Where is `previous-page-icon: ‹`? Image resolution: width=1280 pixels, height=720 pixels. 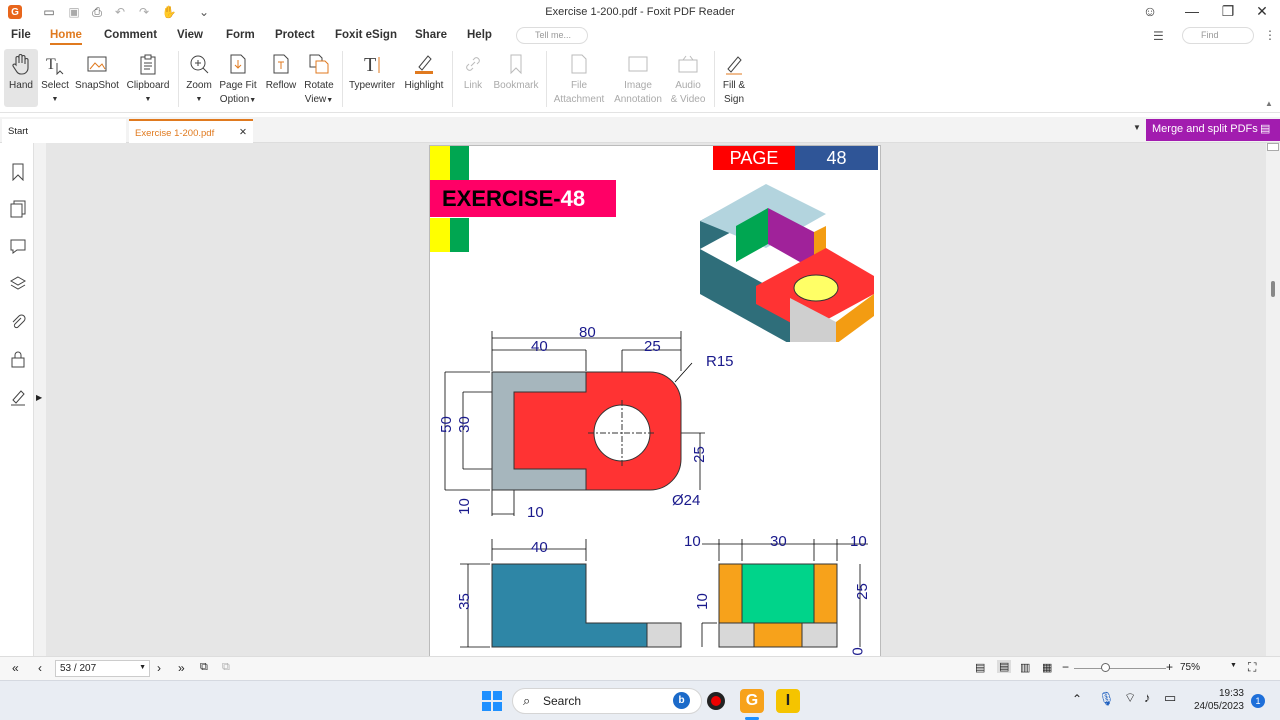
previous-page-icon: ‹ is located at coordinates (40, 668).